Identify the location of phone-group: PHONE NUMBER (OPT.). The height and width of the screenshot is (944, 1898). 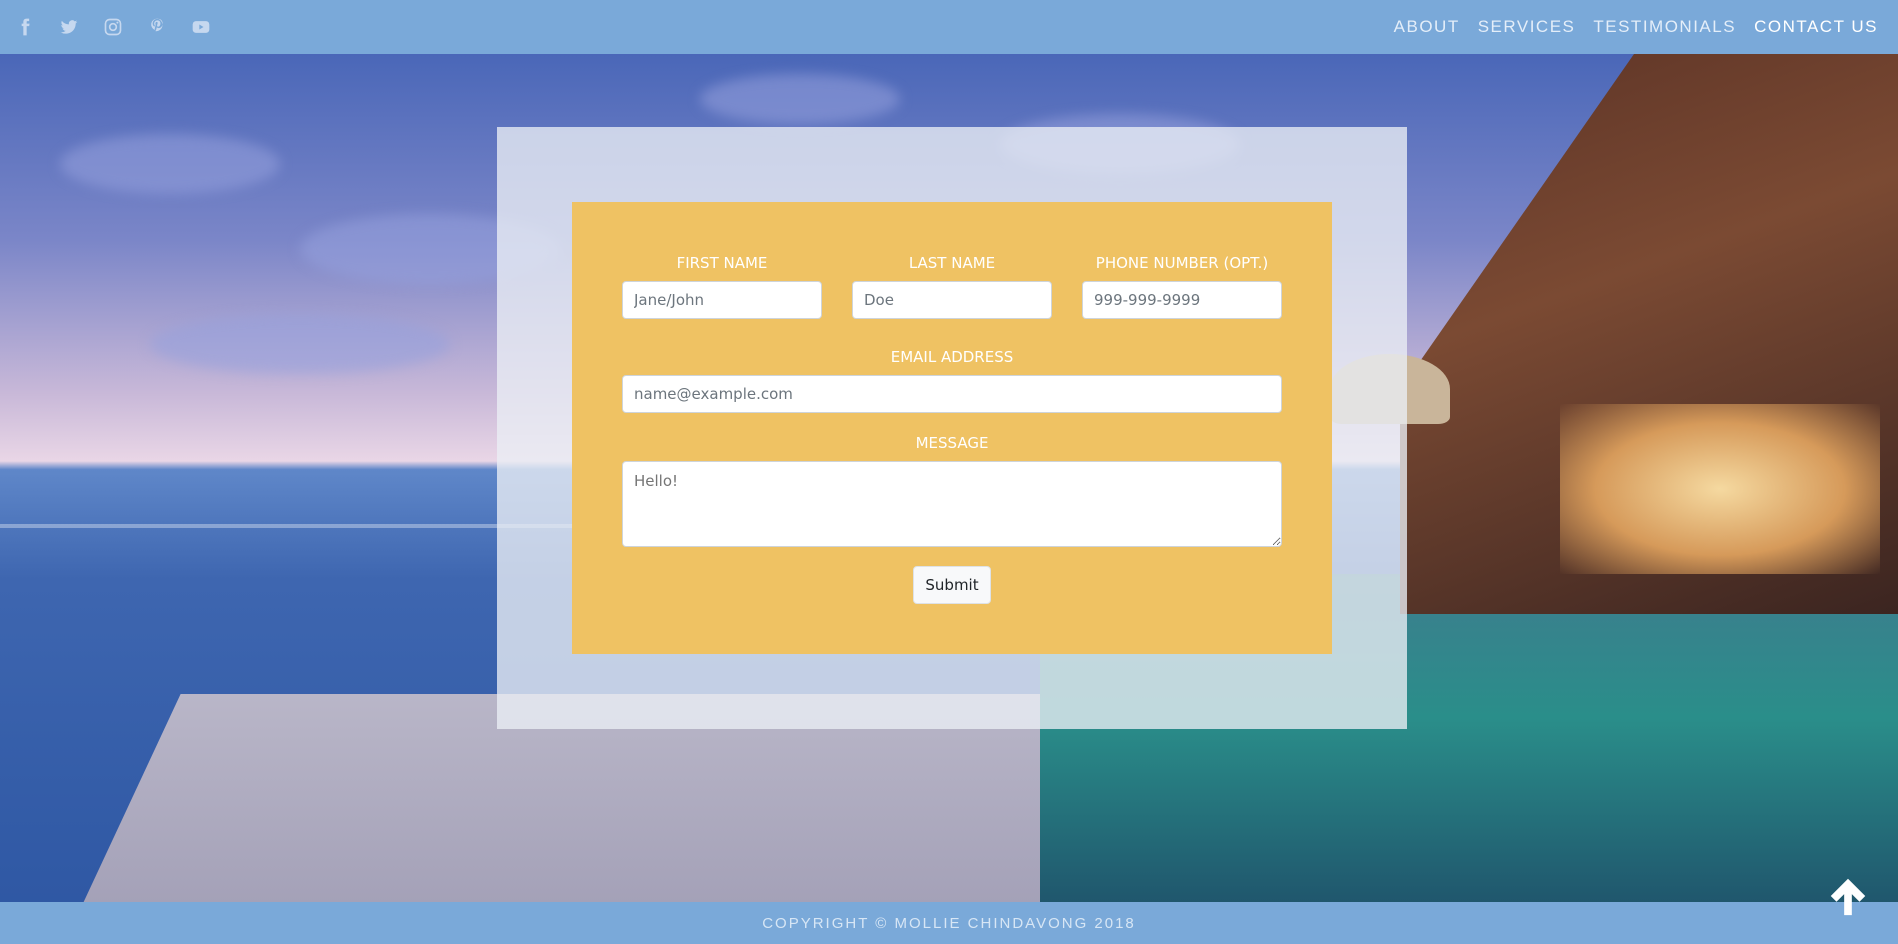
(1182, 286).